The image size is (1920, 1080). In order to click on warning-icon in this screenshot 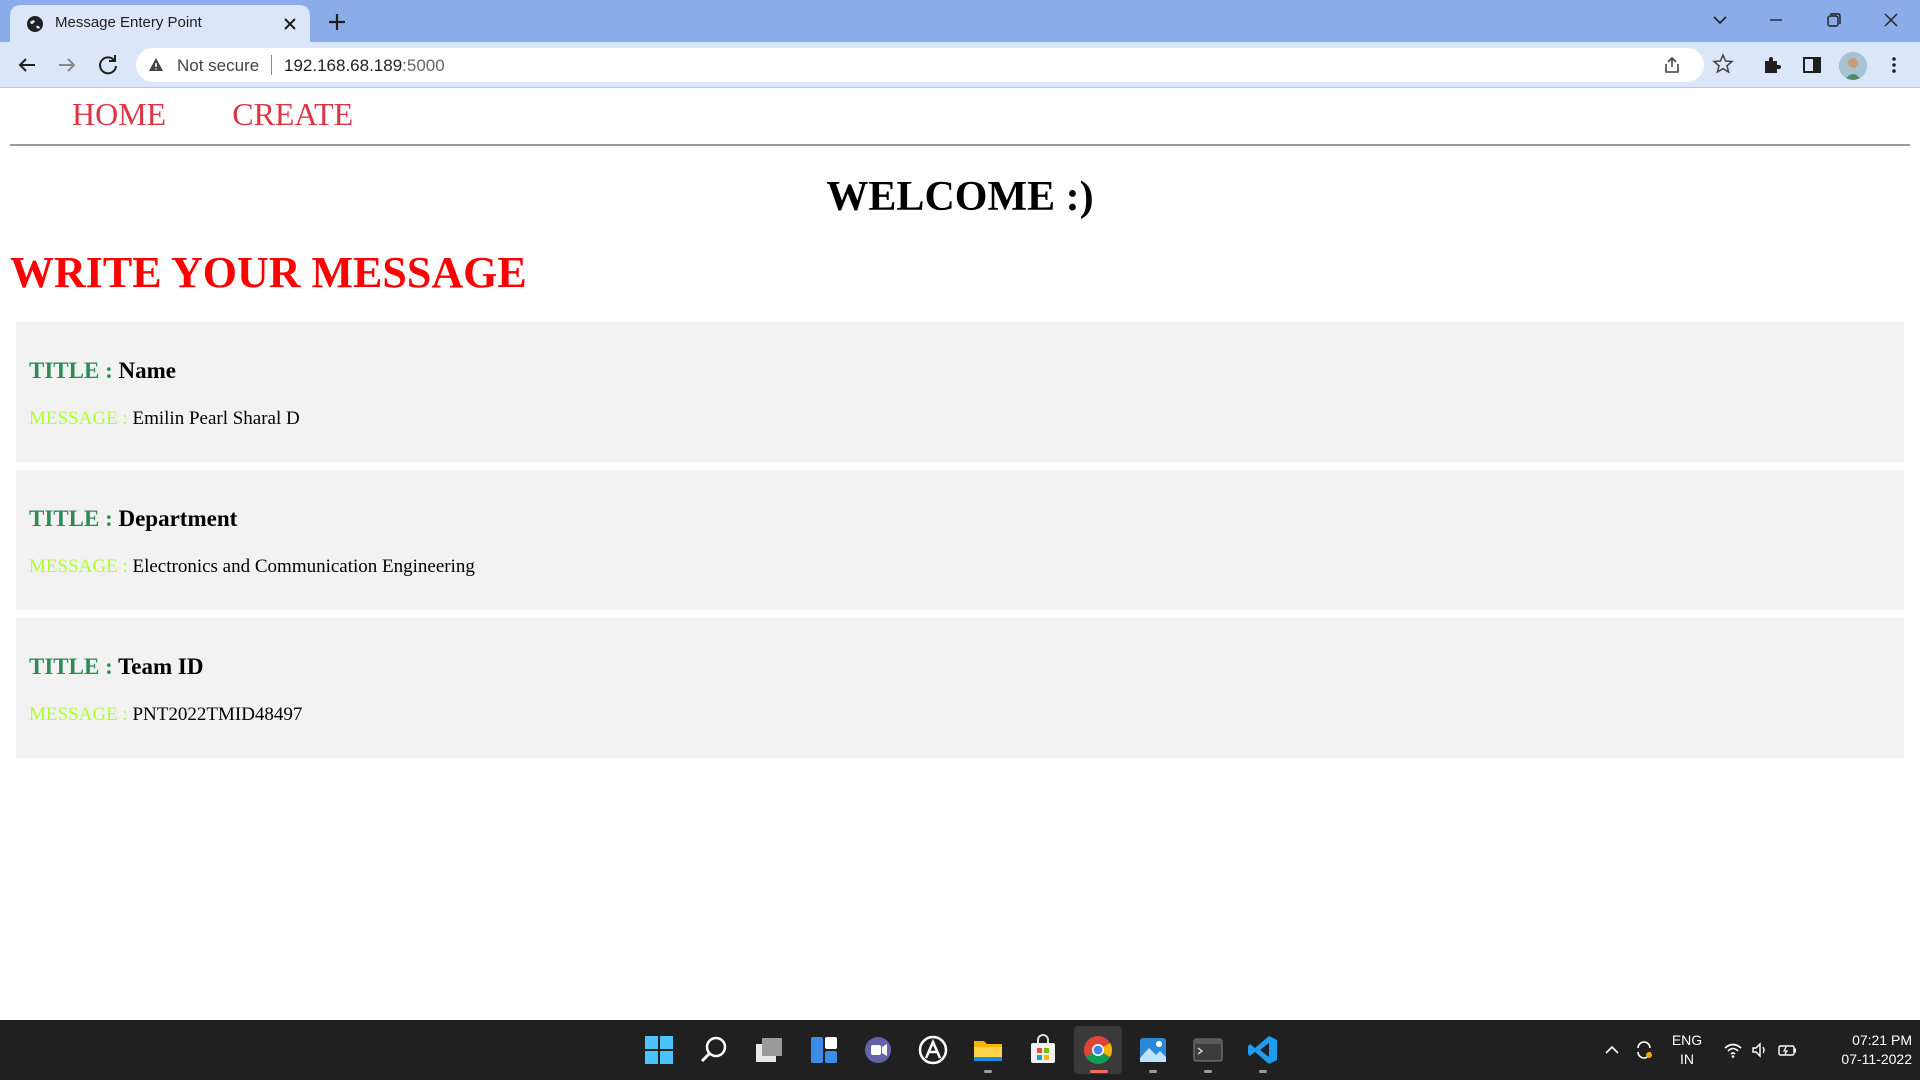, I will do `click(156, 65)`.